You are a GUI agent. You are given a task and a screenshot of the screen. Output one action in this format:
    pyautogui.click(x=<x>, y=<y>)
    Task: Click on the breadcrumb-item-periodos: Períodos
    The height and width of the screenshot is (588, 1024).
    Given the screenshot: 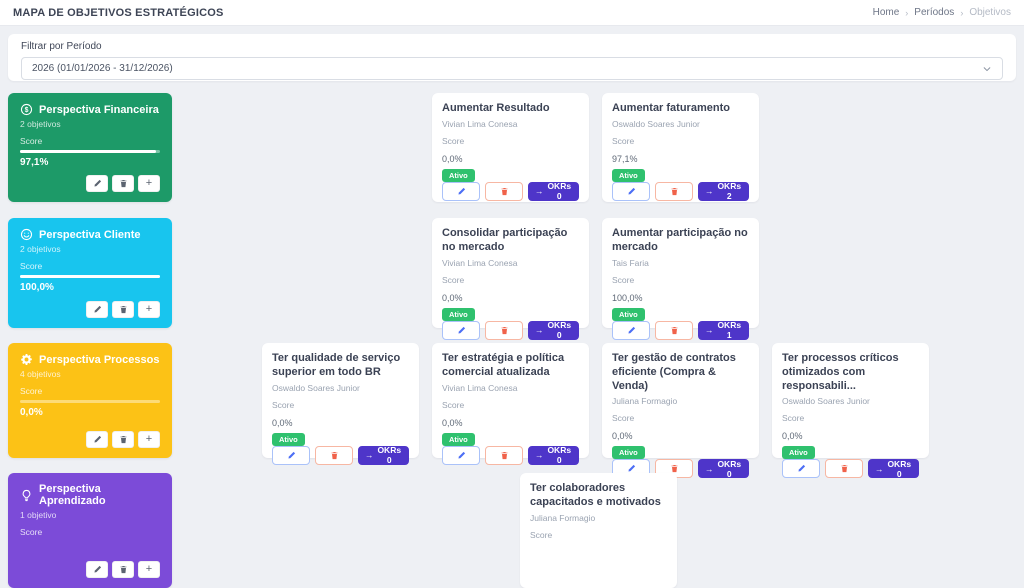 What is the action you would take?
    pyautogui.click(x=934, y=12)
    